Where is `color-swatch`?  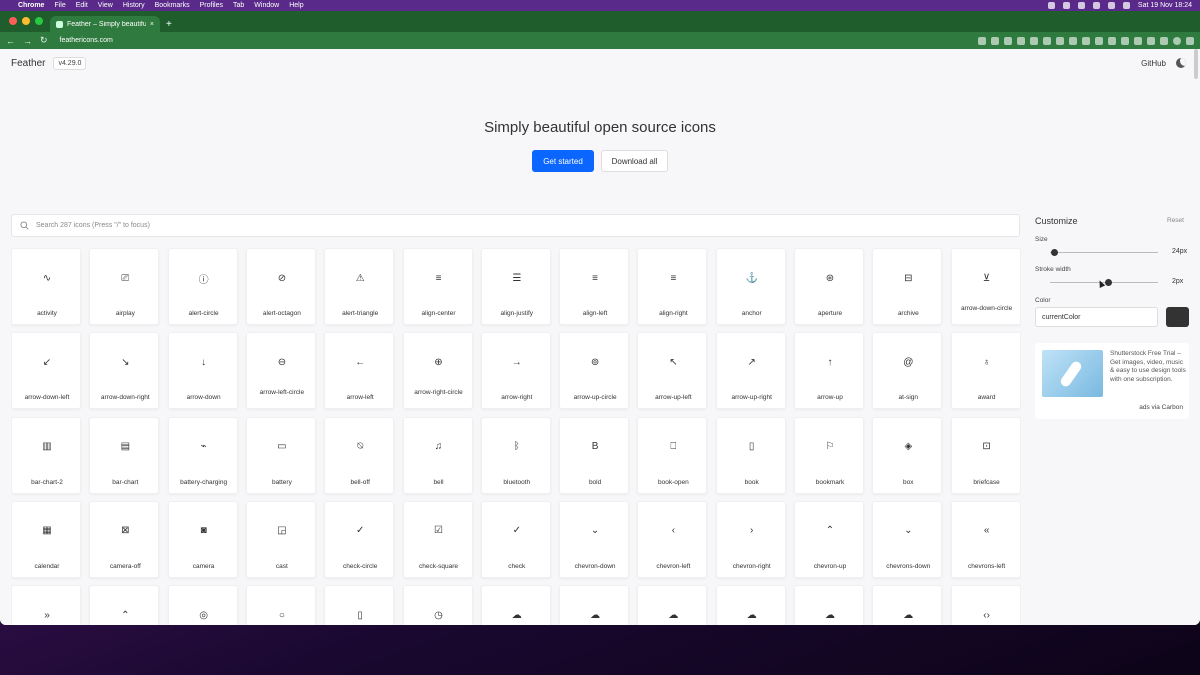
color-swatch is located at coordinates (1177, 317).